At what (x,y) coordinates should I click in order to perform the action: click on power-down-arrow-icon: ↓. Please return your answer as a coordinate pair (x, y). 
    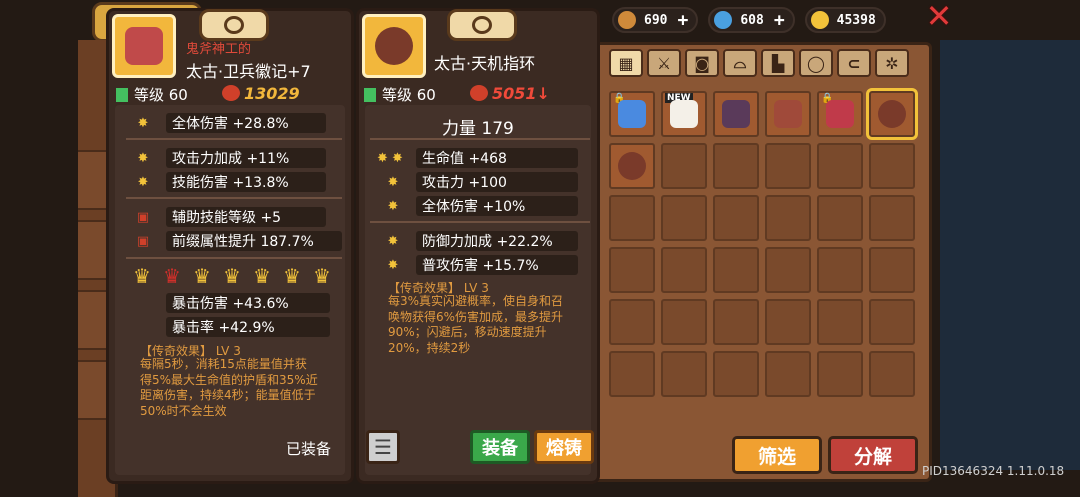
    Looking at the image, I should click on (543, 93).